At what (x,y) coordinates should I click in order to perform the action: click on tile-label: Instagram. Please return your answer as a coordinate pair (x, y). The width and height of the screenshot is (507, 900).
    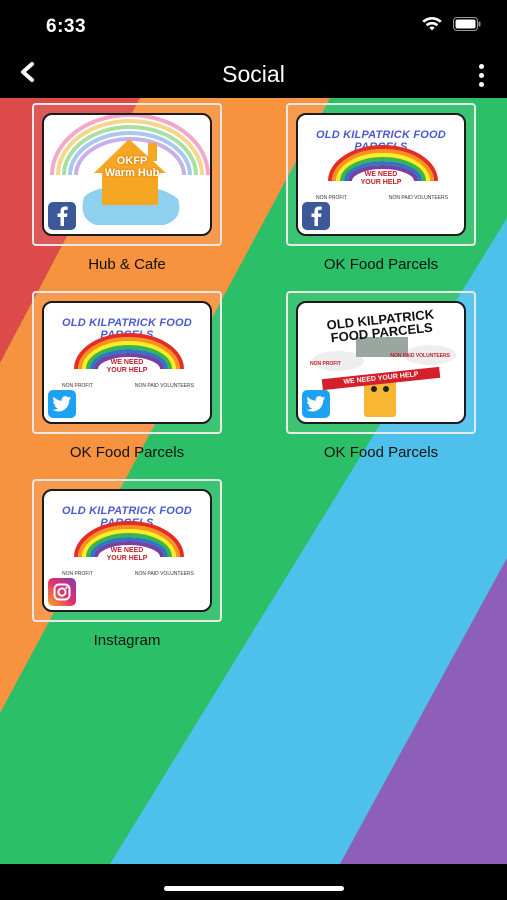
    Looking at the image, I should click on (127, 640).